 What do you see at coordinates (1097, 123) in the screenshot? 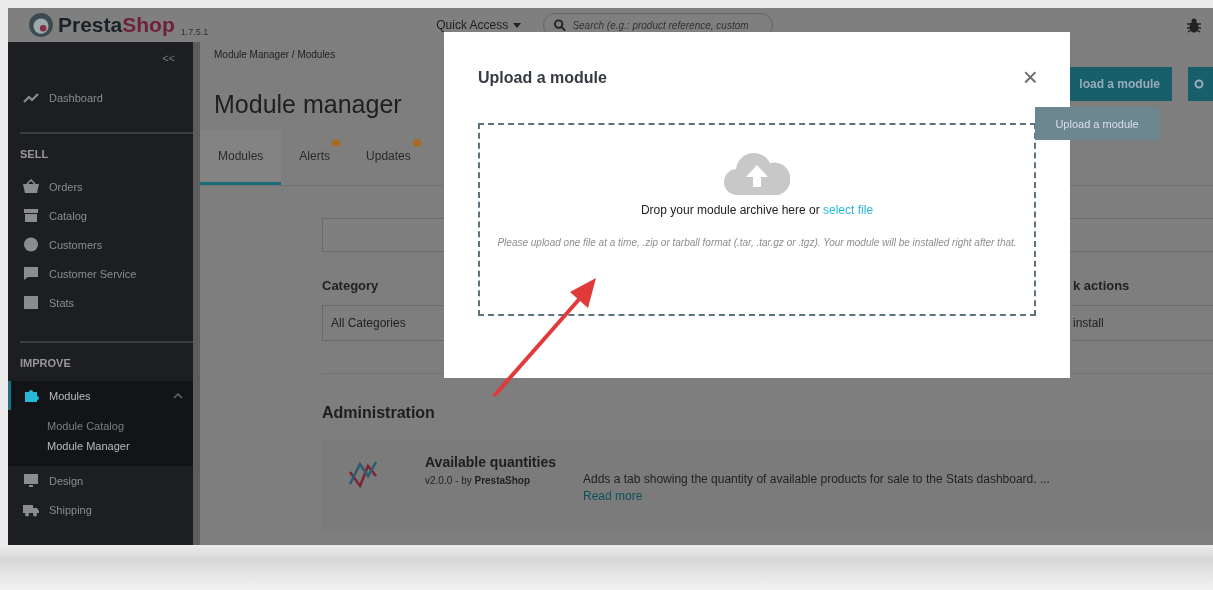
I see `tooltip: Upload a module` at bounding box center [1097, 123].